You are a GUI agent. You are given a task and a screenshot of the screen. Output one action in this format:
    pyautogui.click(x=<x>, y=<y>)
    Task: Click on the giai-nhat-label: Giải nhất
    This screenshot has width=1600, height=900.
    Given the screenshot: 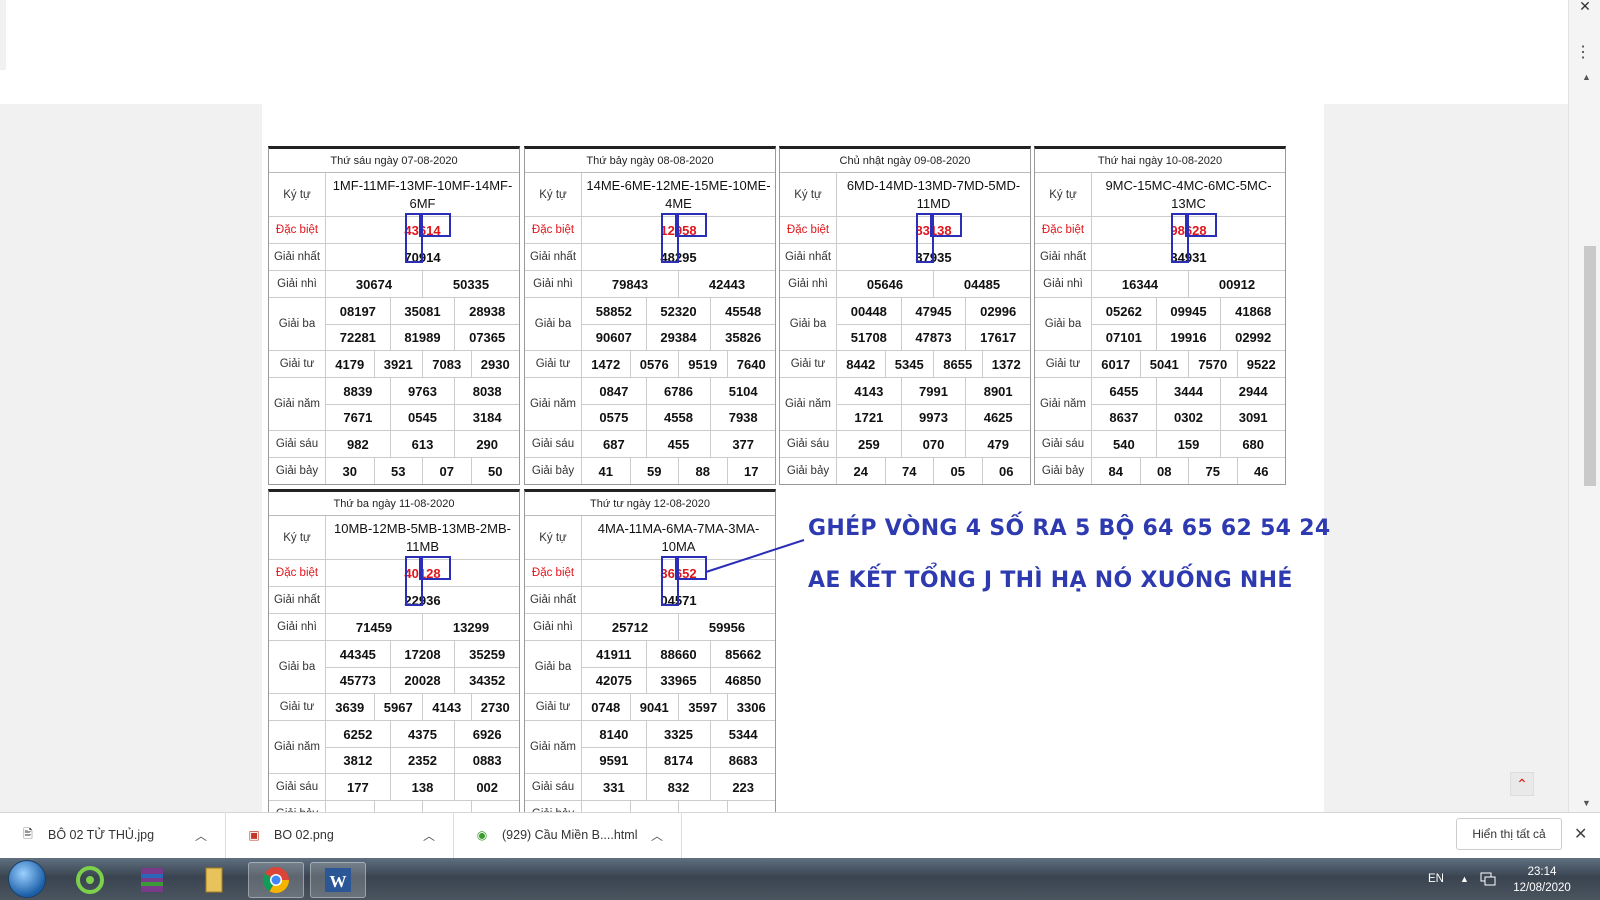 What is the action you would take?
    pyautogui.click(x=297, y=600)
    